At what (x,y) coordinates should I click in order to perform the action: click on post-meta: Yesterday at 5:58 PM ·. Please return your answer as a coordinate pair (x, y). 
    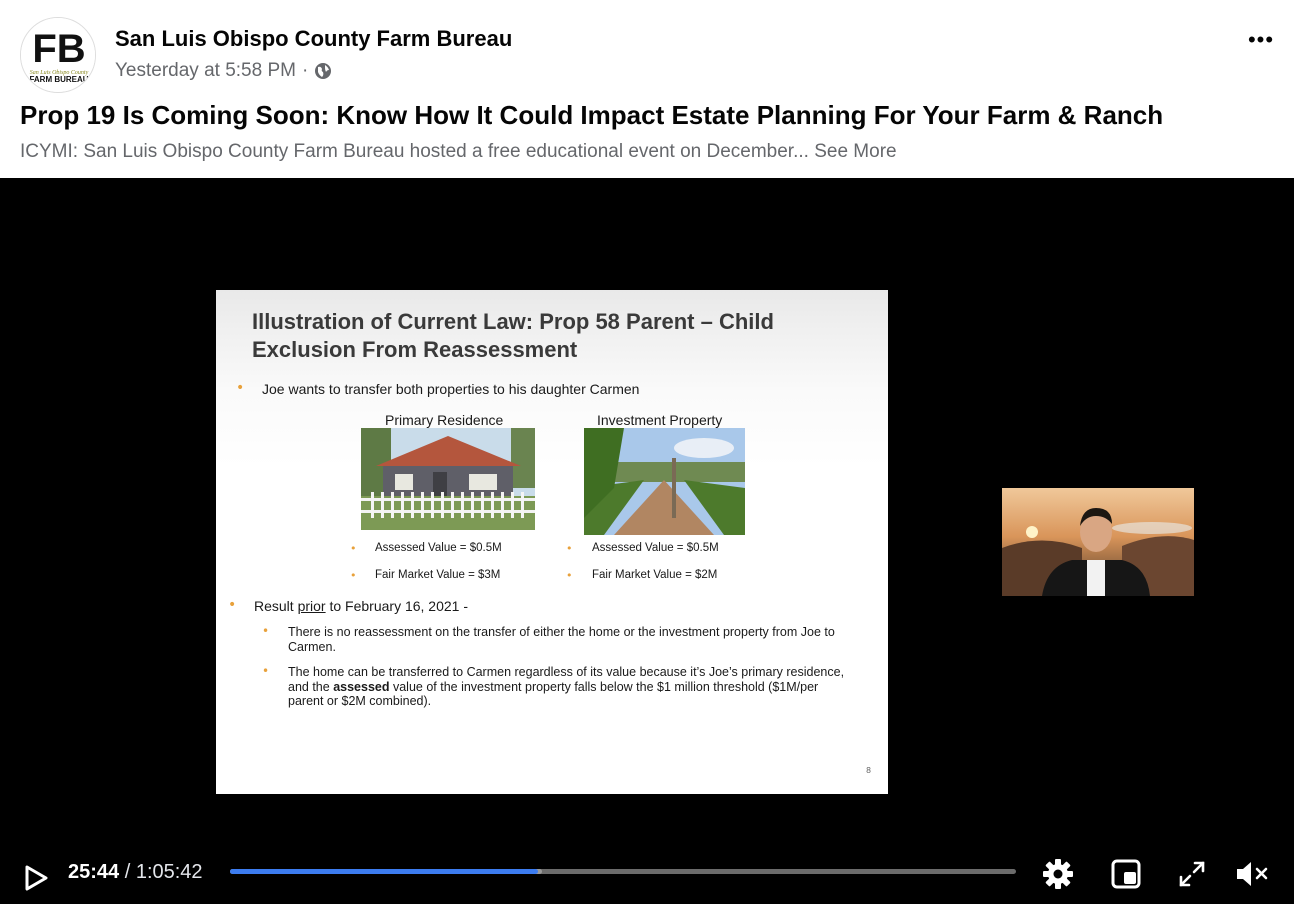
    Looking at the image, I should click on (223, 71).